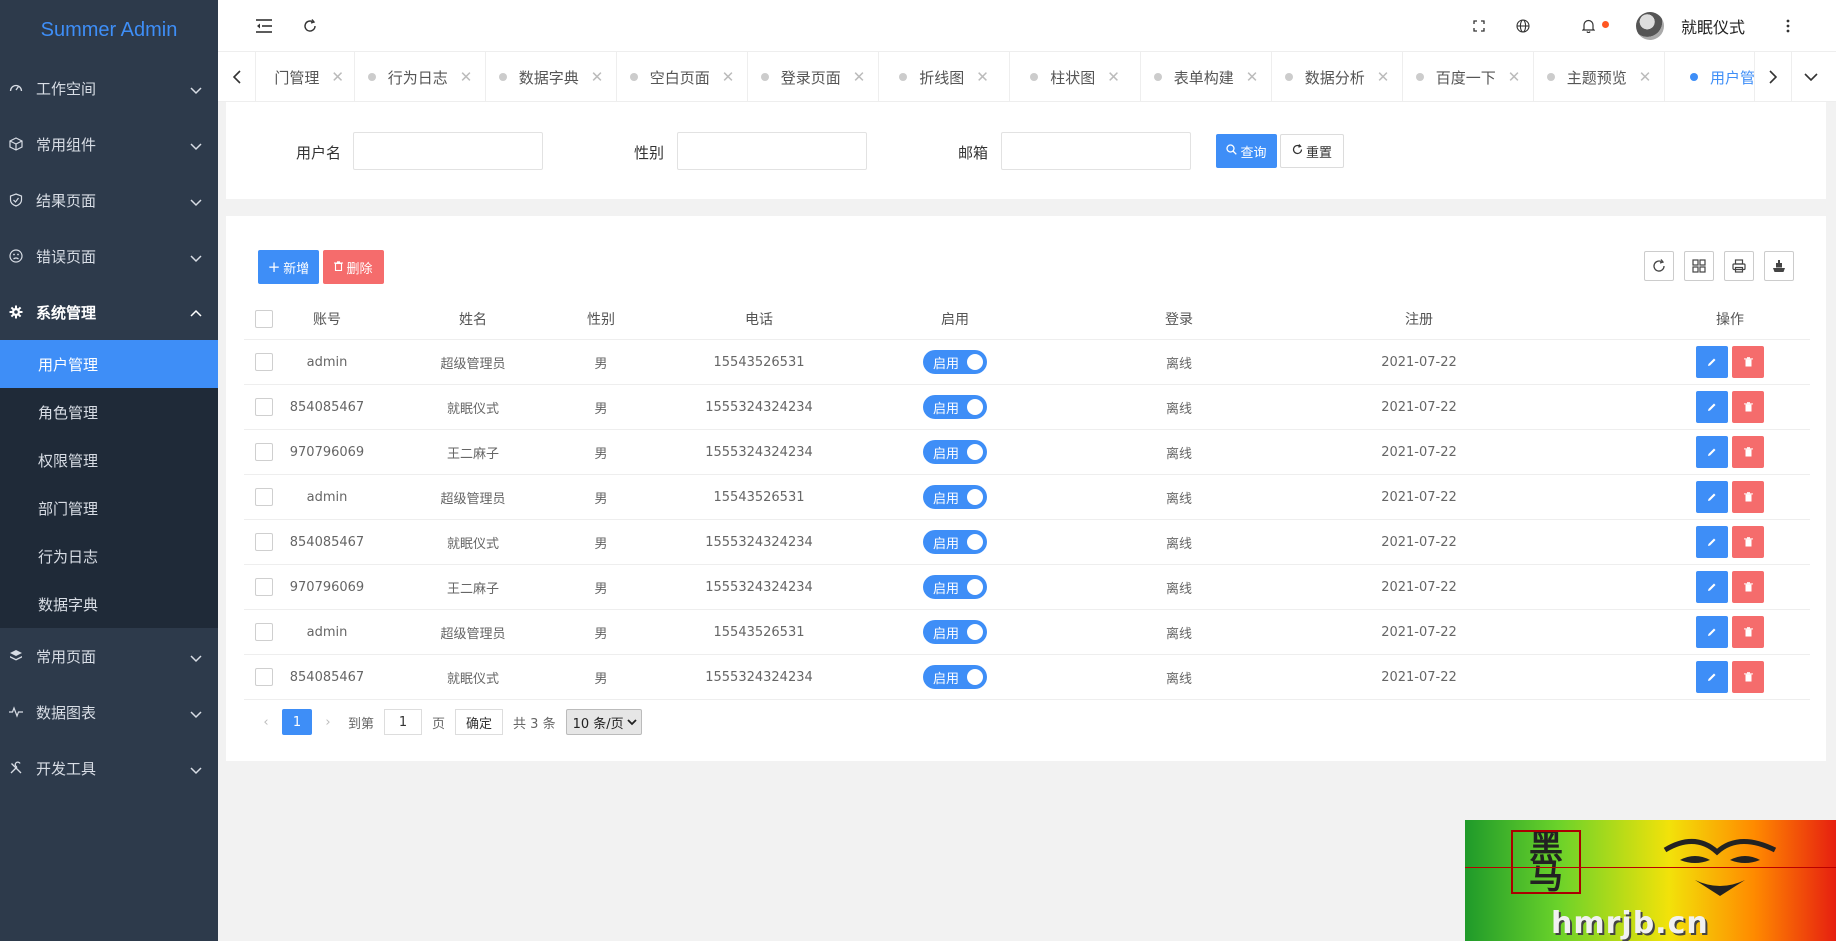 The width and height of the screenshot is (1836, 941). I want to click on tab-item: 柱状图 ✕, so click(1075, 77).